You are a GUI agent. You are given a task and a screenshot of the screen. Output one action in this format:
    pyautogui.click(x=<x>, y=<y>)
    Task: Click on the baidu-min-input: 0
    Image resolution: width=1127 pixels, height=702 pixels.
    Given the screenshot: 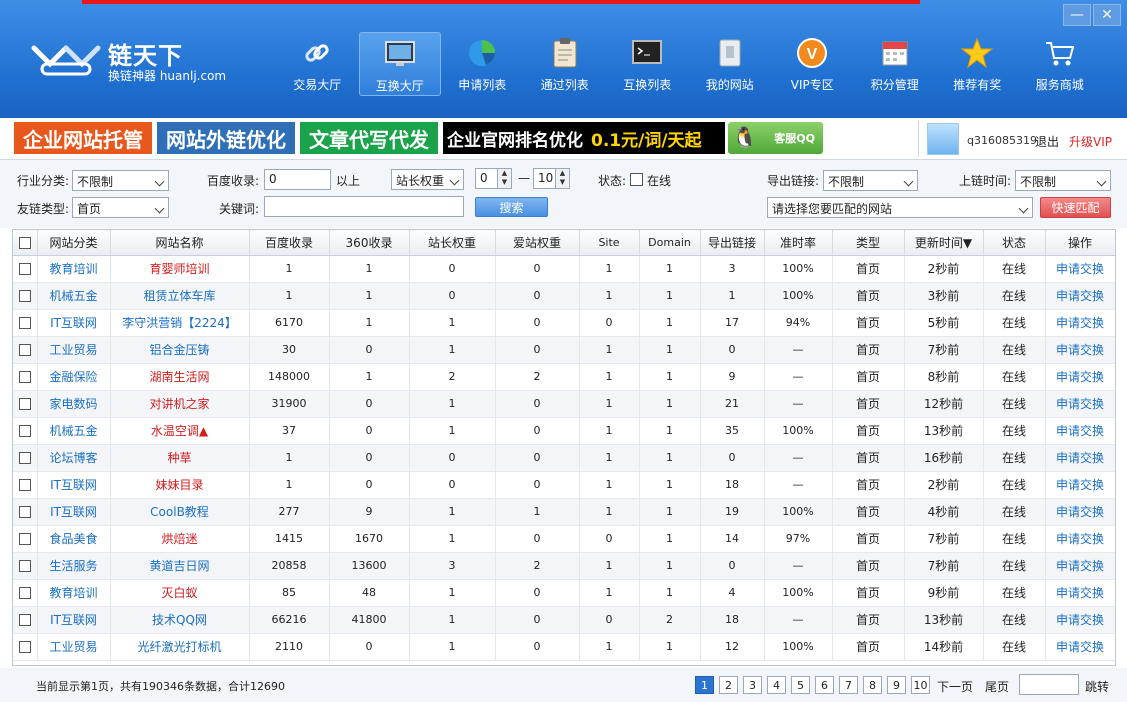 What is the action you would take?
    pyautogui.click(x=297, y=179)
    